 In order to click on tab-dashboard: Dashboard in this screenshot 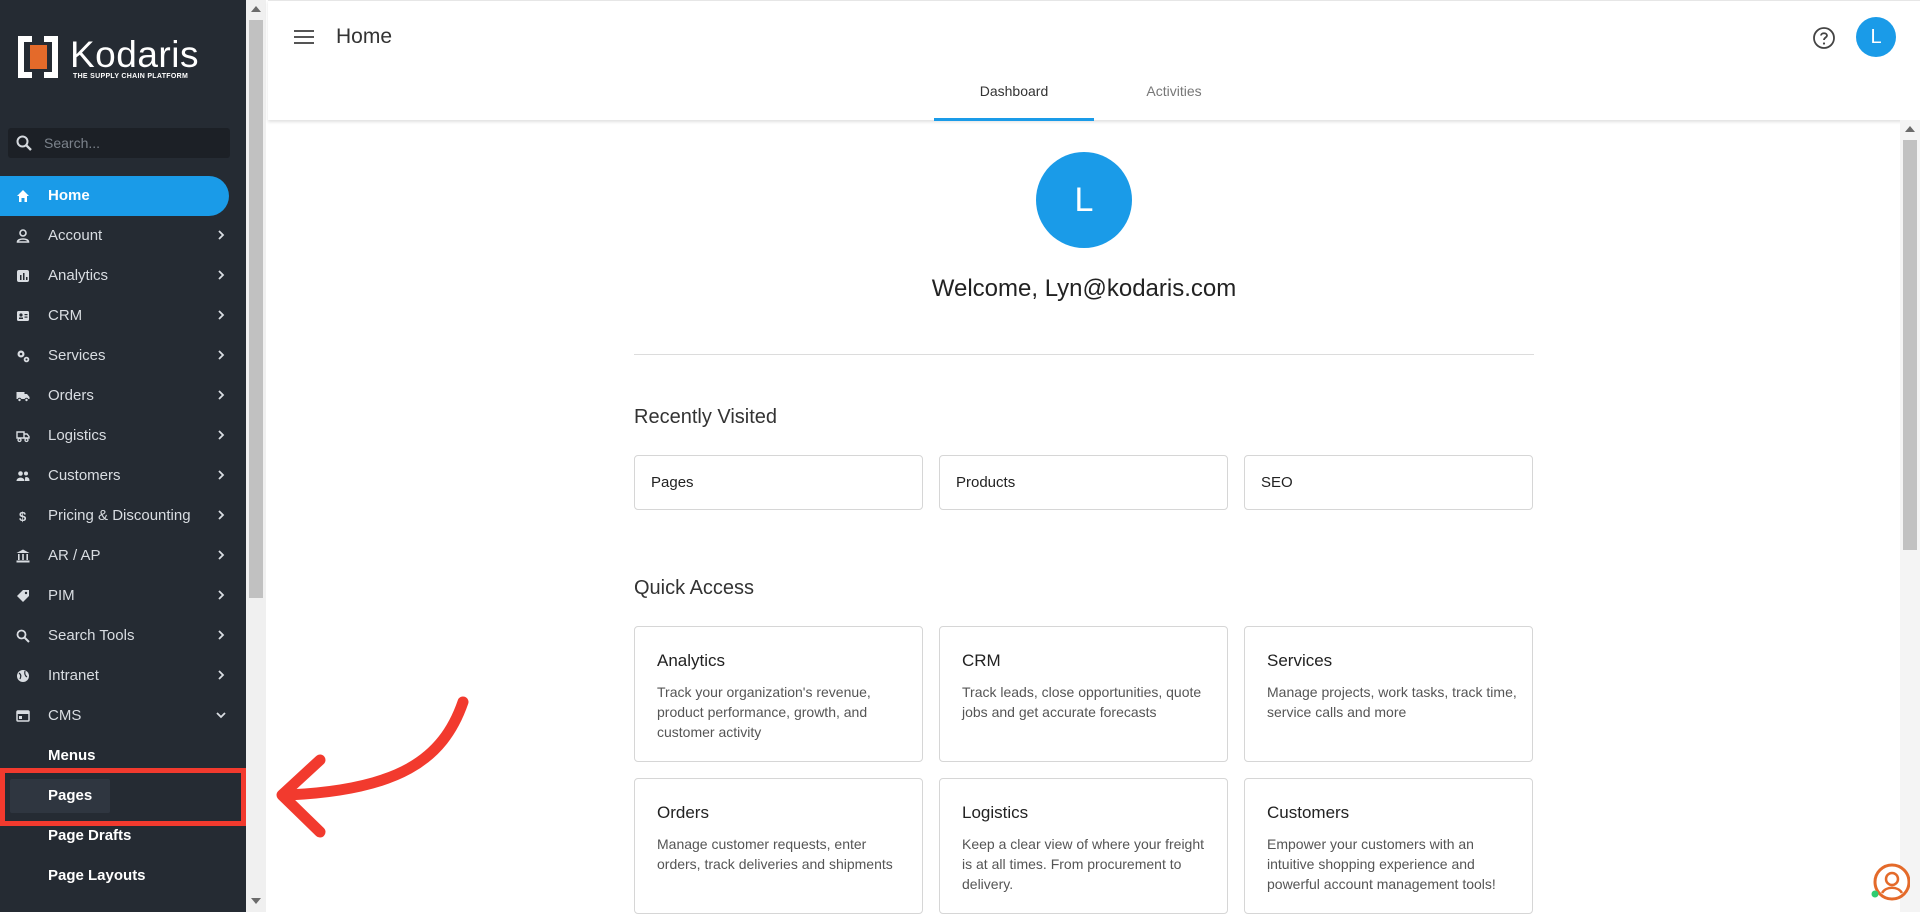, I will do `click(1014, 91)`.